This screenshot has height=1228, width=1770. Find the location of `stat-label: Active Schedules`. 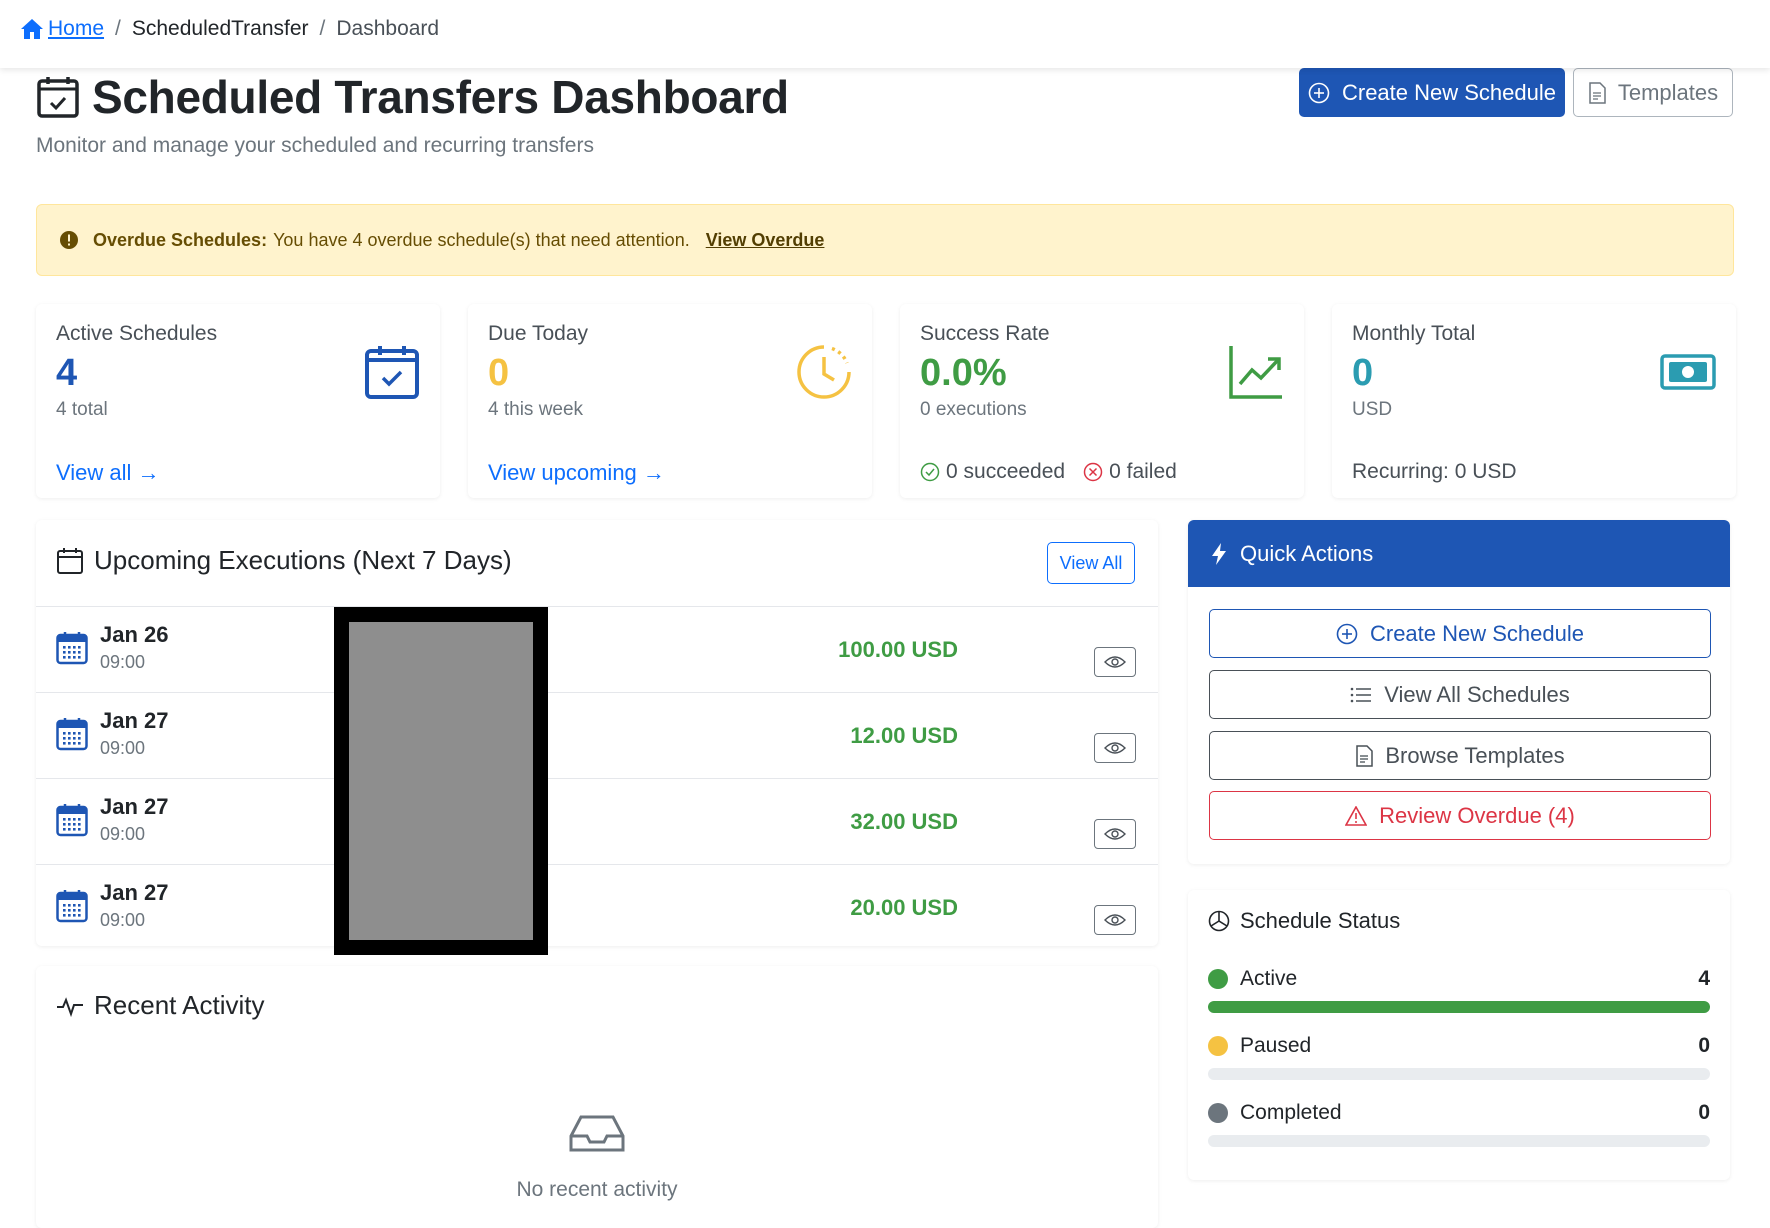

stat-label: Active Schedules is located at coordinates (137, 333).